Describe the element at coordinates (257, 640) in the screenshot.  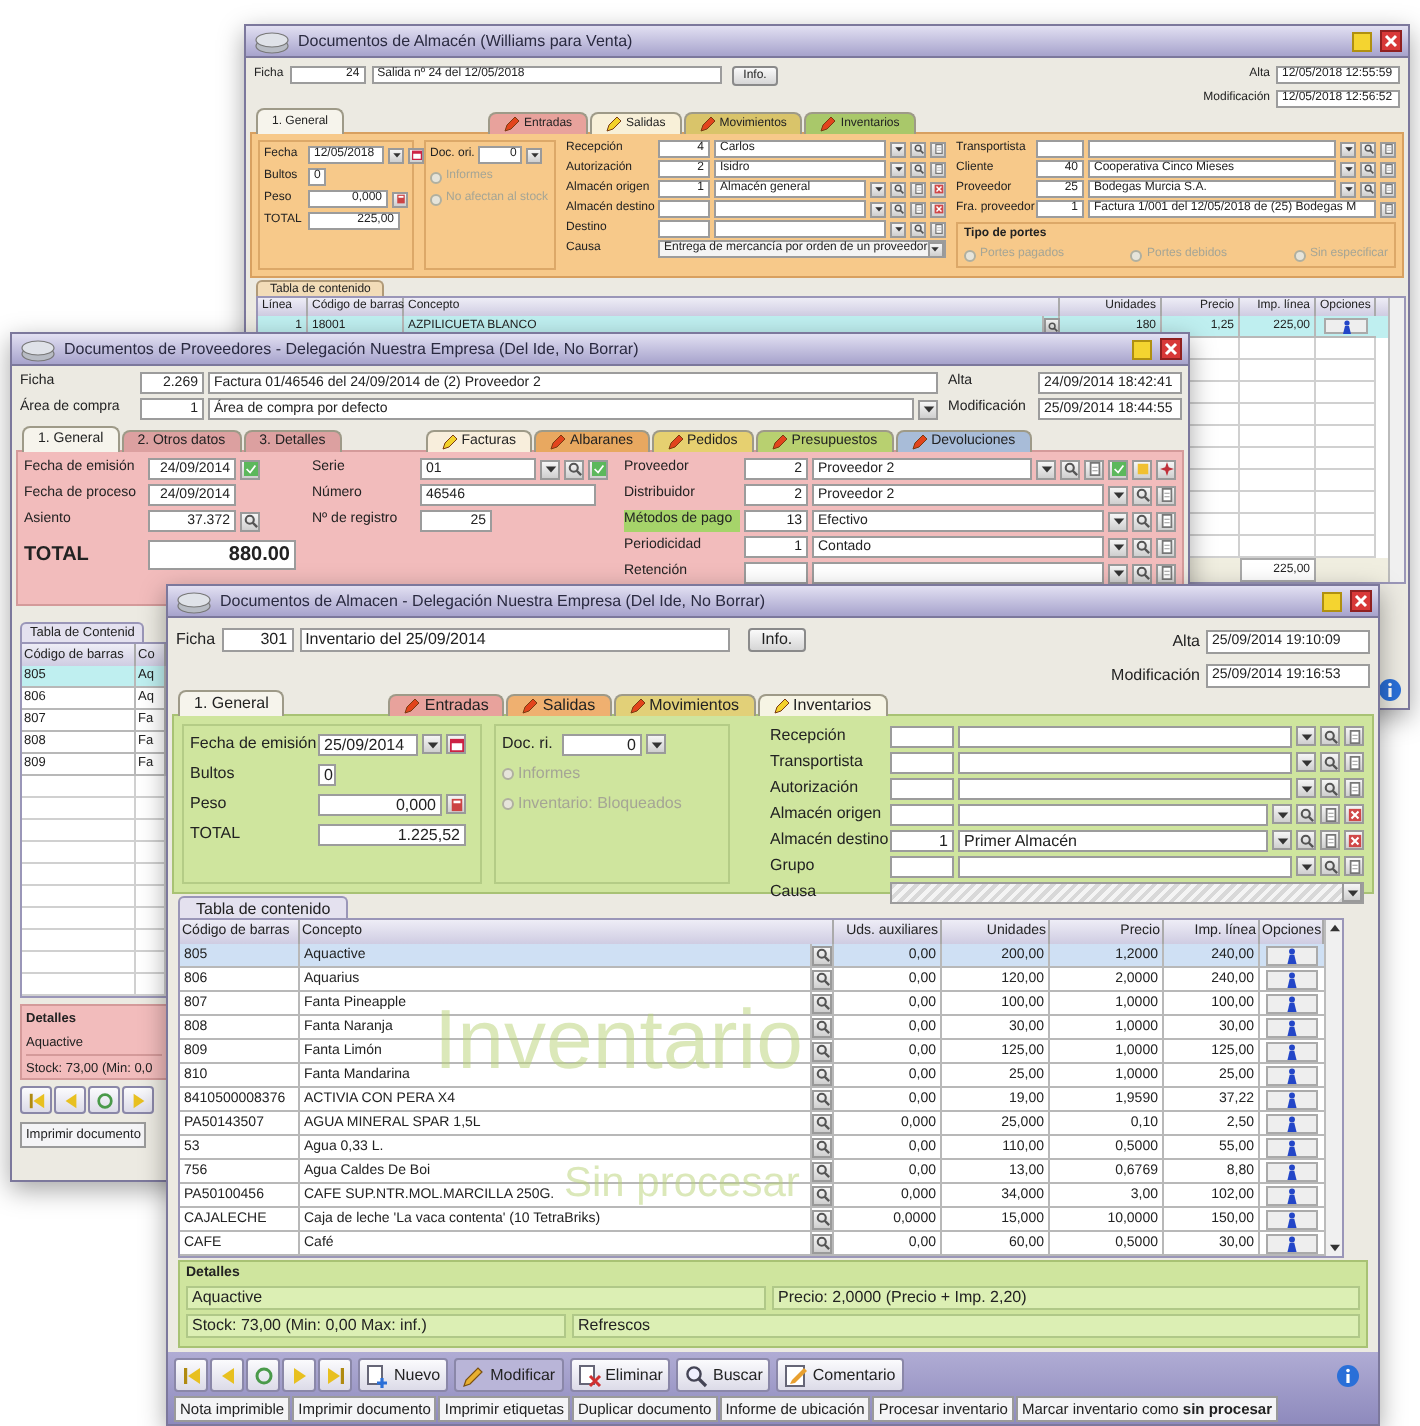
I see `text-field: 301` at that location.